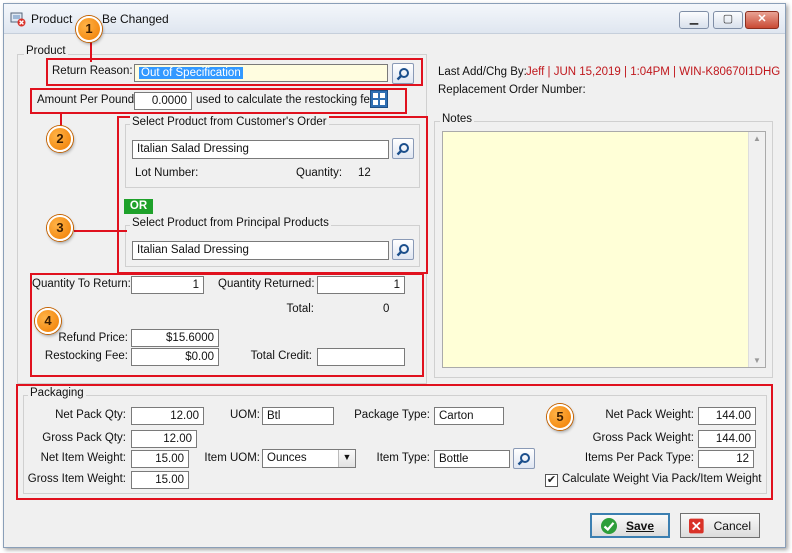  Describe the element at coordinates (229, 122) in the screenshot. I see `customer-order-legend: Select Product from Customer's Order` at that location.